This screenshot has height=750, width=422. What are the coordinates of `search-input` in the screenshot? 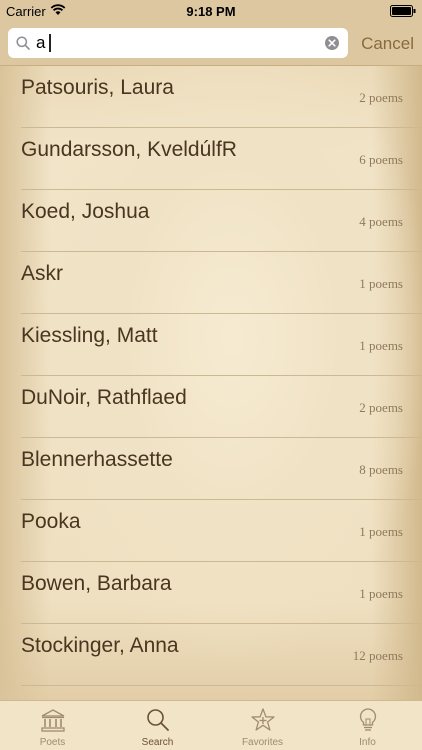 It's located at (176, 43).